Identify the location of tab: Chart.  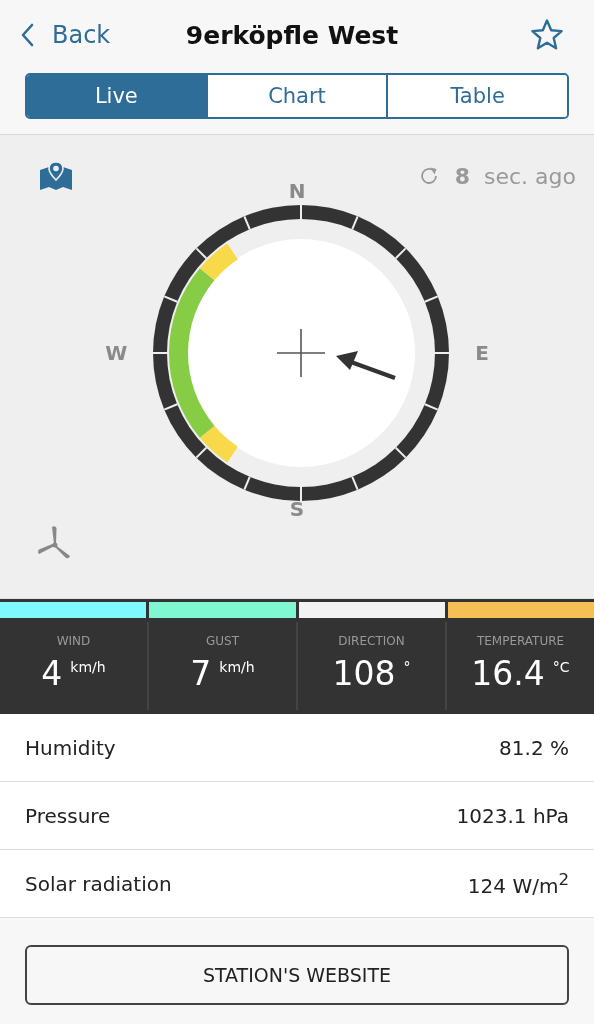
(296, 96).